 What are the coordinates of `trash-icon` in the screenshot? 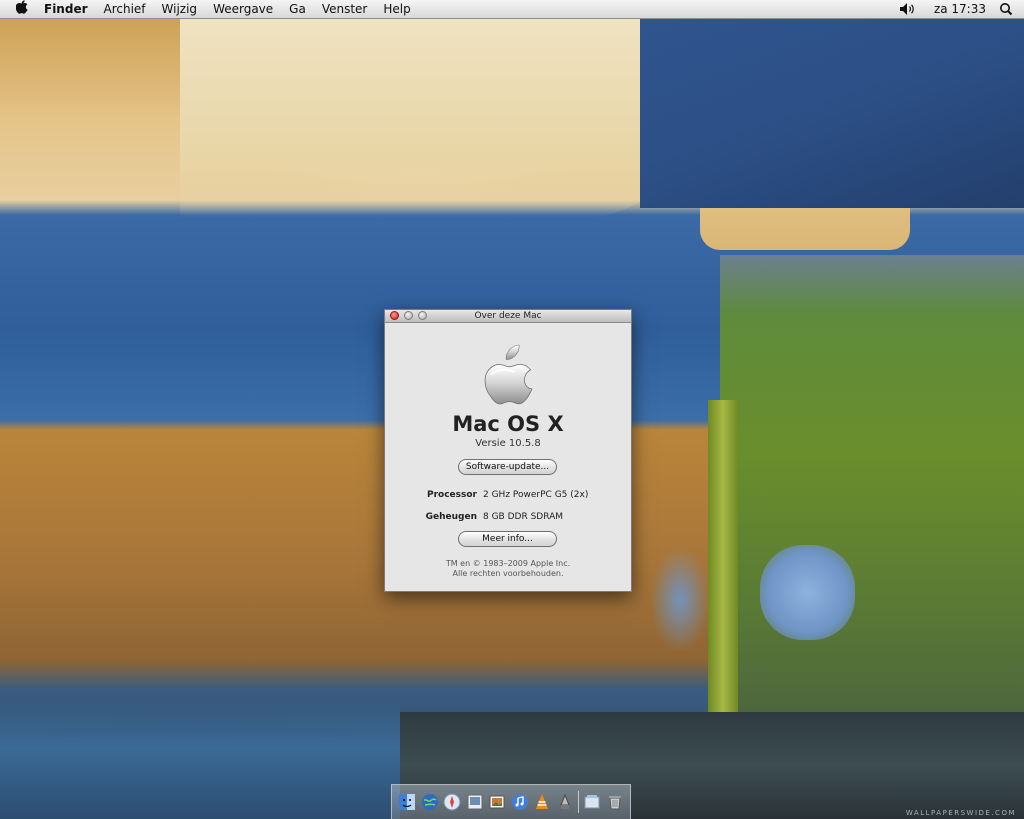 It's located at (614, 802).